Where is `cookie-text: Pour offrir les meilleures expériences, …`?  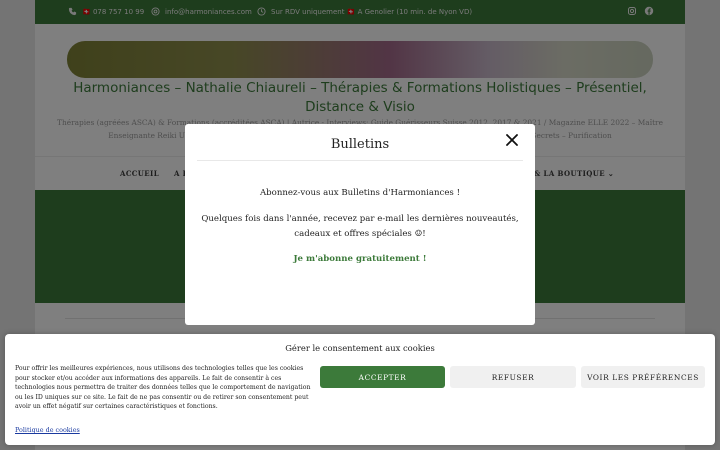 cookie-text: Pour offrir les meilleures expériences, … is located at coordinates (163, 388).